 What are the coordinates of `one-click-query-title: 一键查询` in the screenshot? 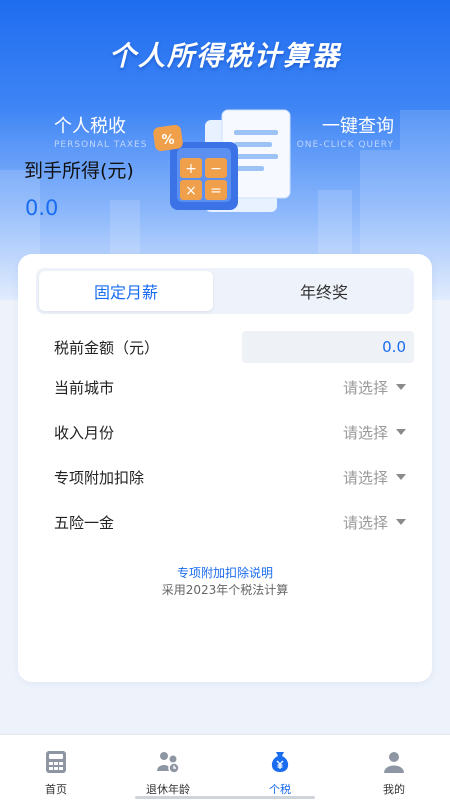 It's located at (358, 125).